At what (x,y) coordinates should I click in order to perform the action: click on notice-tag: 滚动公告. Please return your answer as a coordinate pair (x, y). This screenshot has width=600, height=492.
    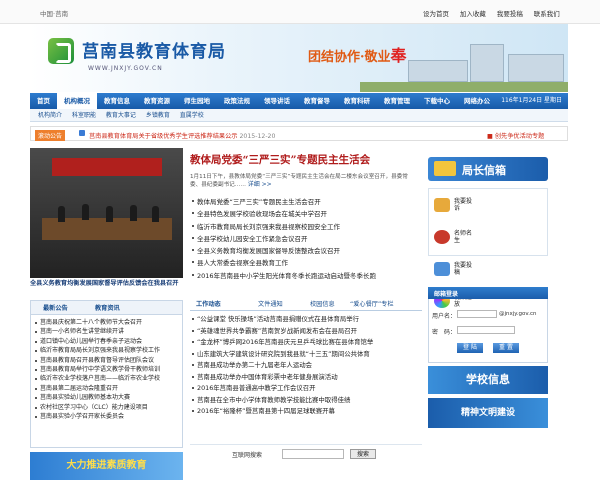
    Looking at the image, I should click on (50, 135).